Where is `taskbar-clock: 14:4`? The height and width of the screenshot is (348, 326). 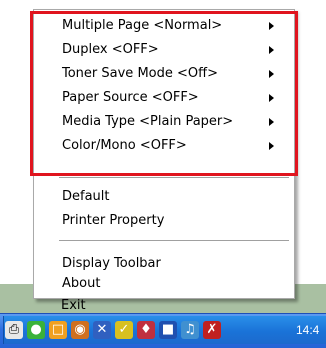
taskbar-clock: 14:4 is located at coordinates (307, 330).